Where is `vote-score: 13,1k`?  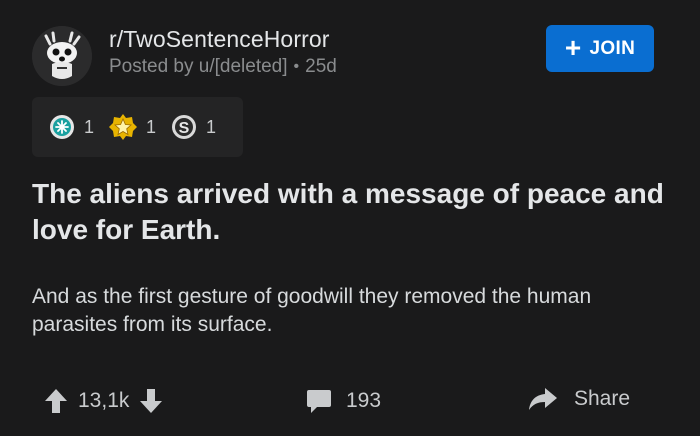 vote-score: 13,1k is located at coordinates (104, 400).